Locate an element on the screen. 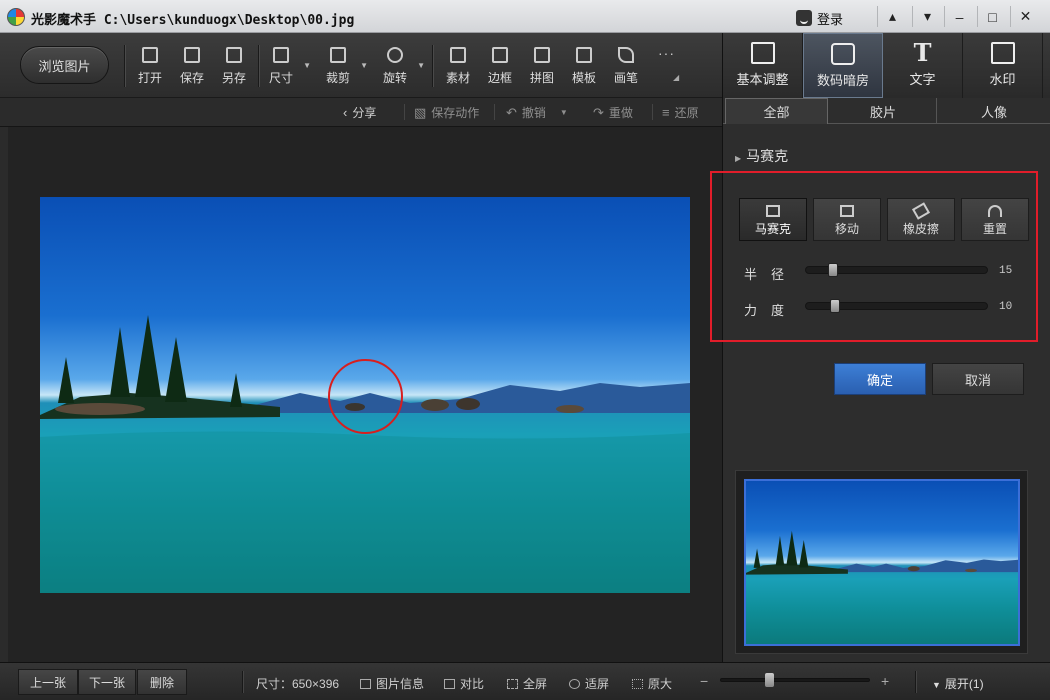 The width and height of the screenshot is (1050, 700). resize-icon is located at coordinates (281, 55).